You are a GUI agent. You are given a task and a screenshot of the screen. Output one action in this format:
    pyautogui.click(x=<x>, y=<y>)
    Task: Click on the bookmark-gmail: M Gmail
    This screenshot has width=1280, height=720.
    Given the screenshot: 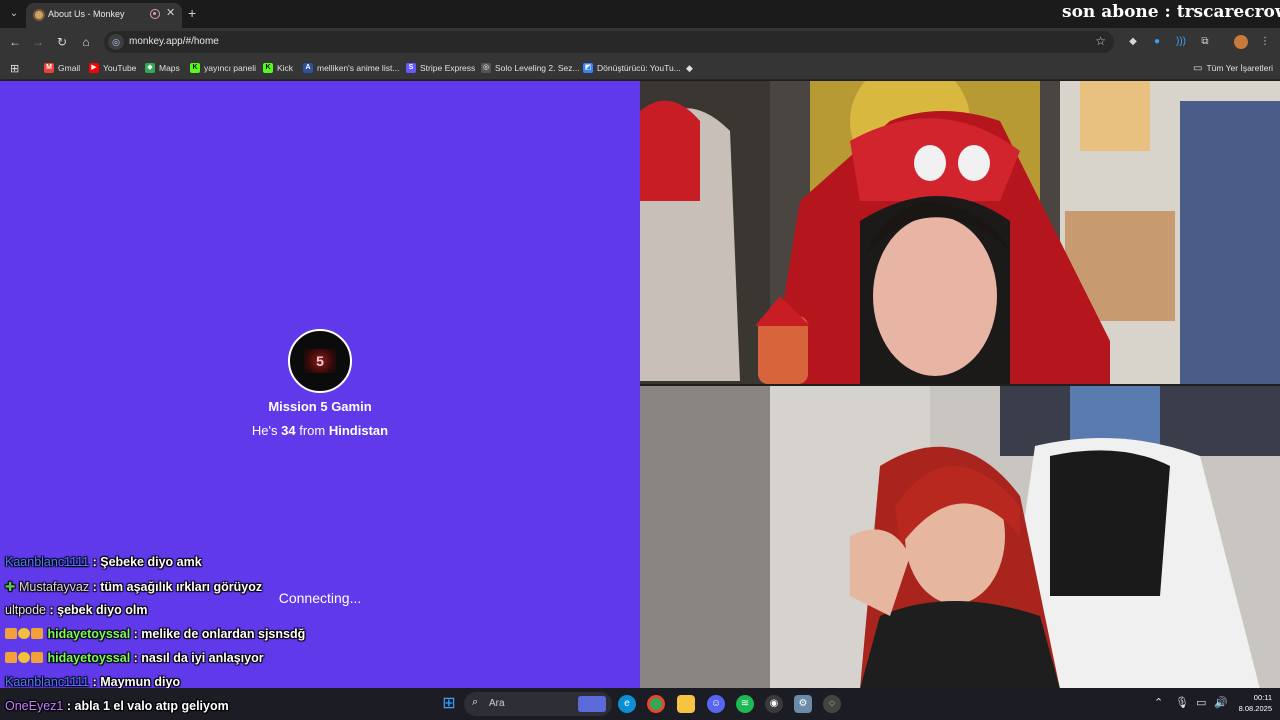 What is the action you would take?
    pyautogui.click(x=62, y=68)
    